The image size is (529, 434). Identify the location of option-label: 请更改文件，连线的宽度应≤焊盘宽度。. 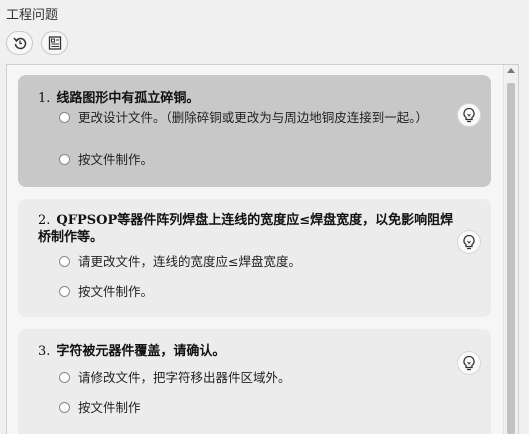
(189, 261).